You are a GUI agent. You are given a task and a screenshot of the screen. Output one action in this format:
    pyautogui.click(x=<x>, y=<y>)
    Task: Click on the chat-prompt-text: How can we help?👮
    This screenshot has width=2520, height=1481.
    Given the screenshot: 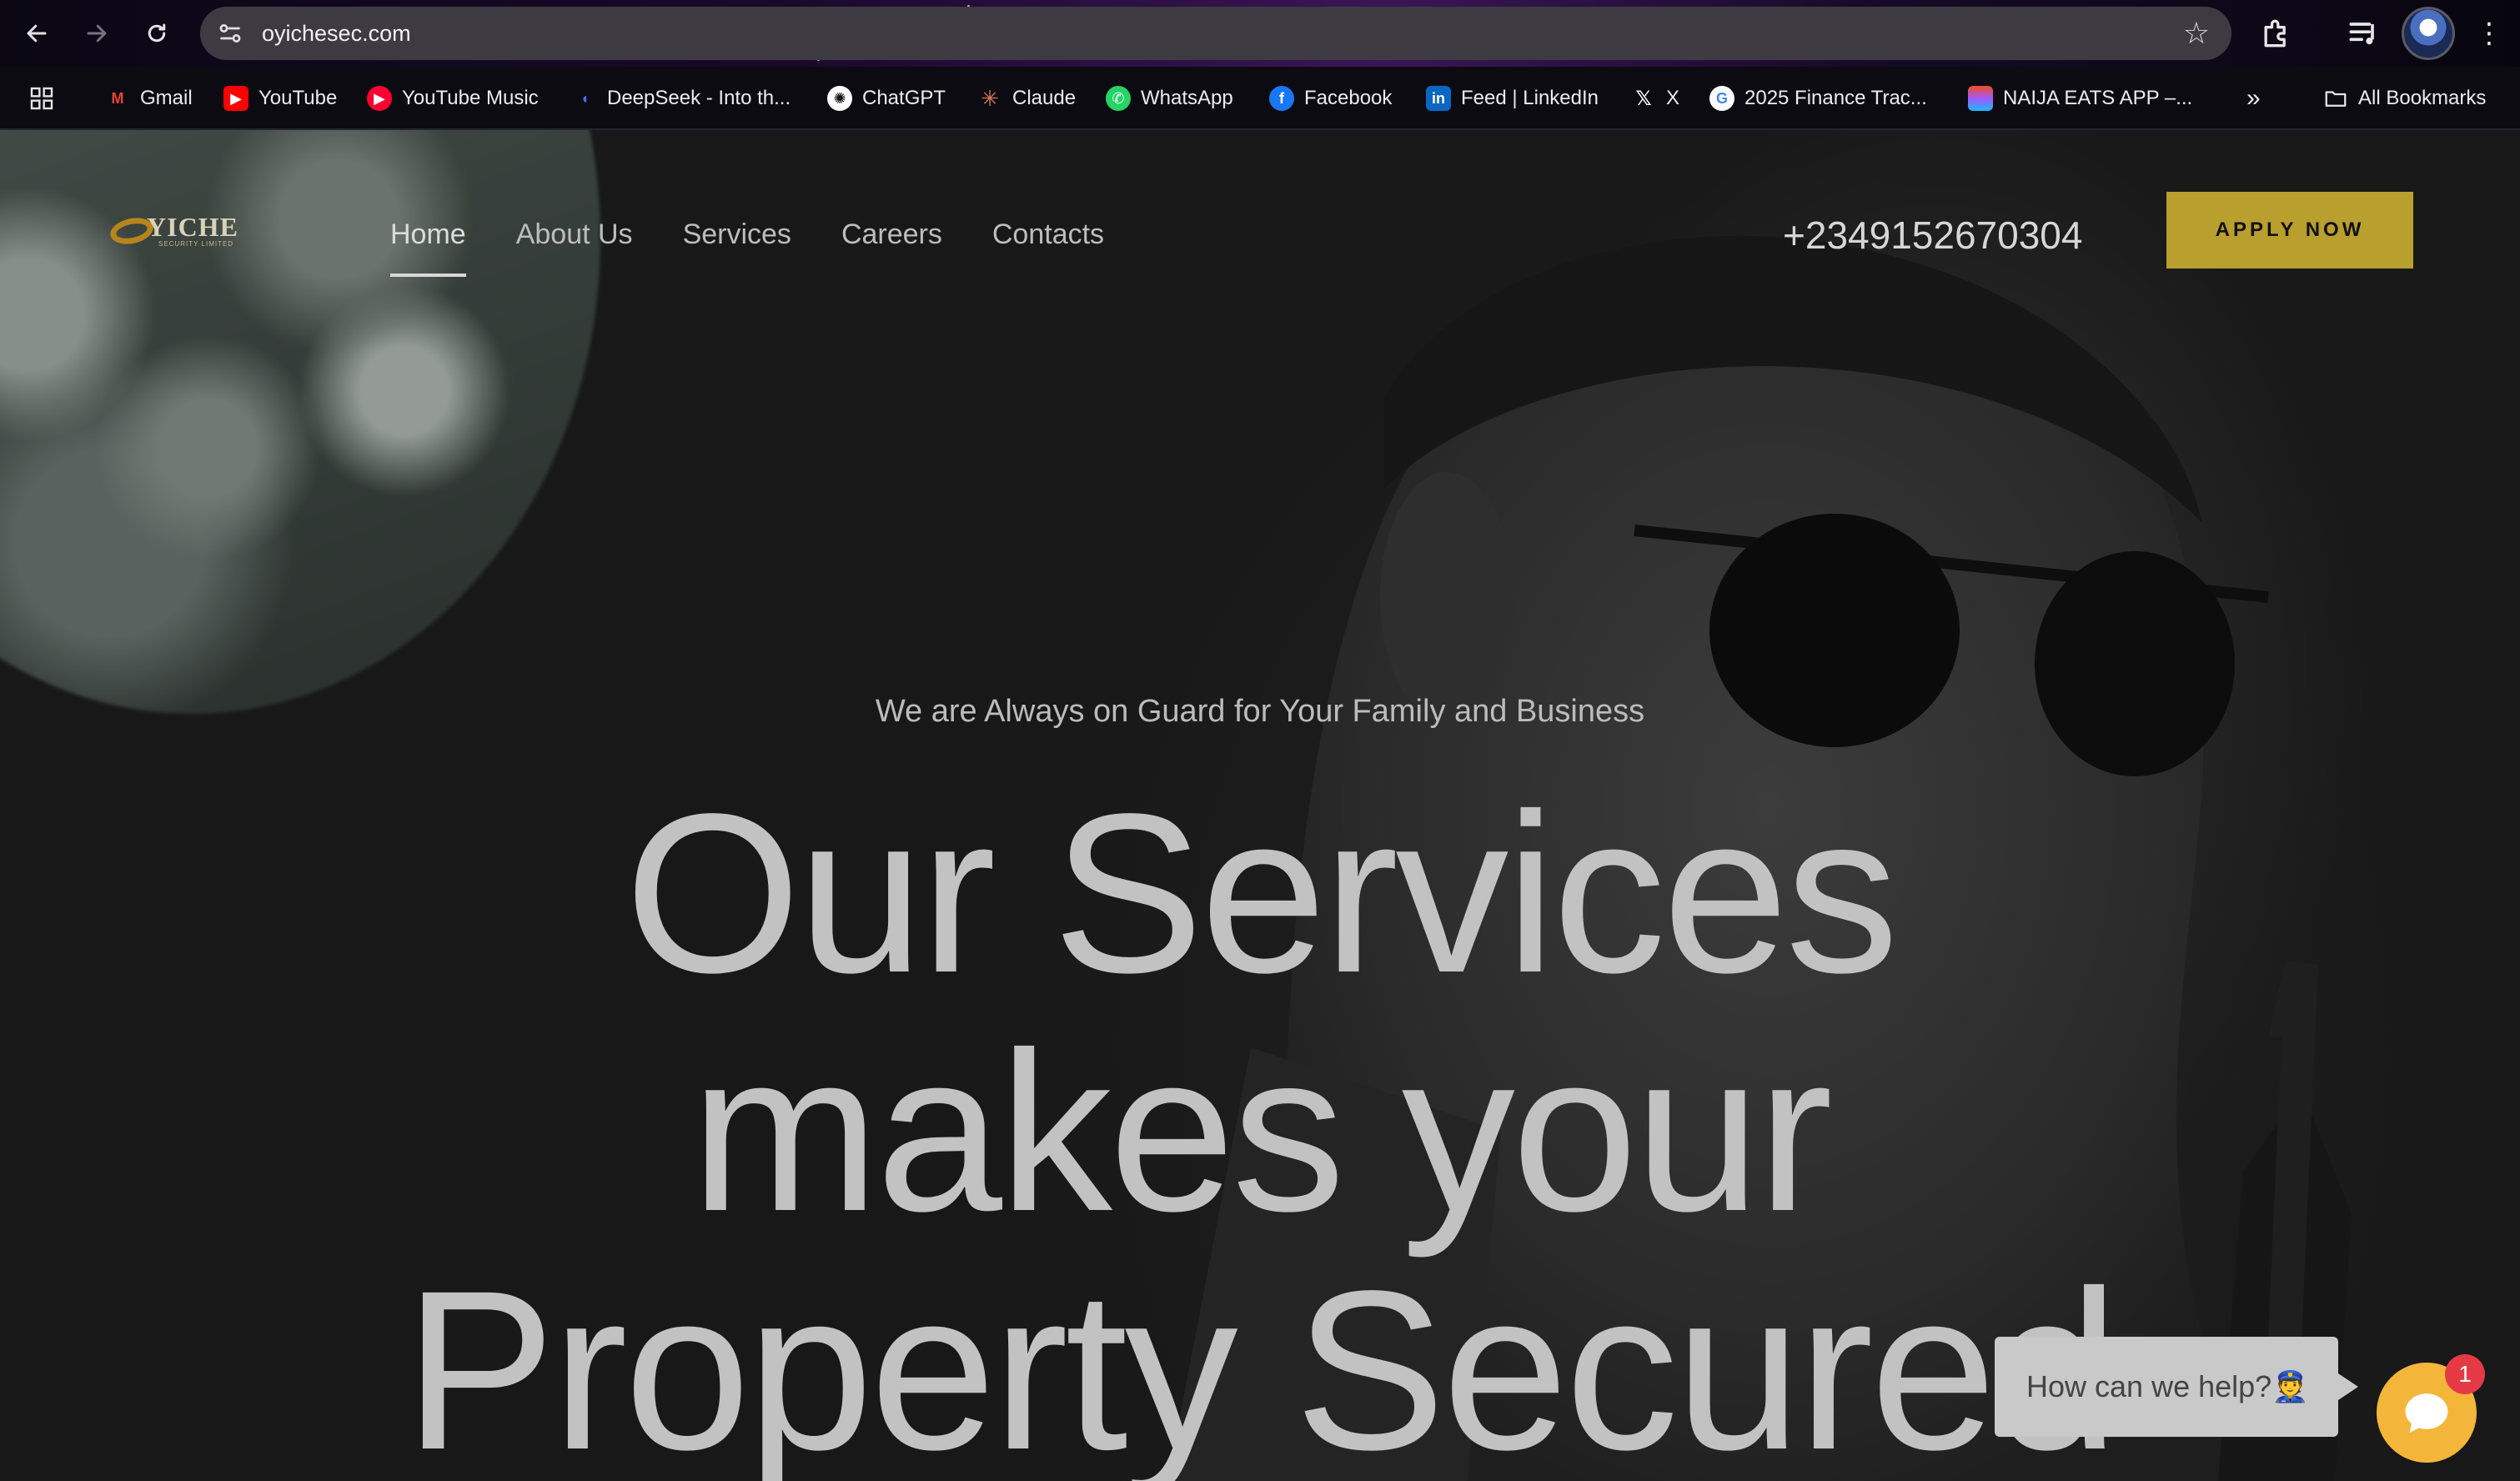 What is the action you would take?
    pyautogui.click(x=2167, y=1386)
    